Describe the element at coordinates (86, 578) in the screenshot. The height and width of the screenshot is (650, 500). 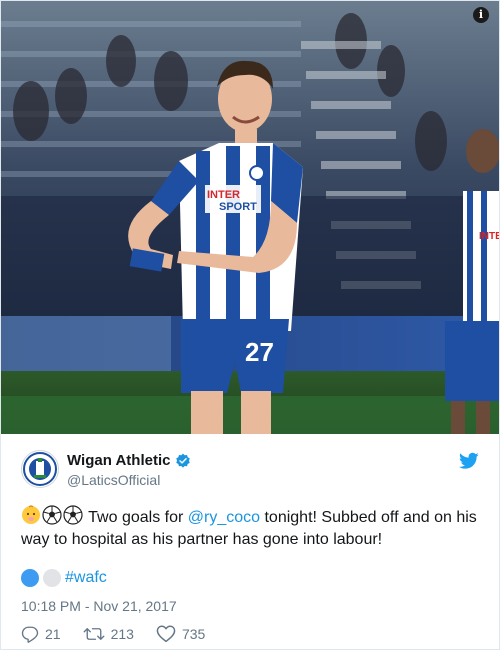
I see `hashtag-link: #wafc` at that location.